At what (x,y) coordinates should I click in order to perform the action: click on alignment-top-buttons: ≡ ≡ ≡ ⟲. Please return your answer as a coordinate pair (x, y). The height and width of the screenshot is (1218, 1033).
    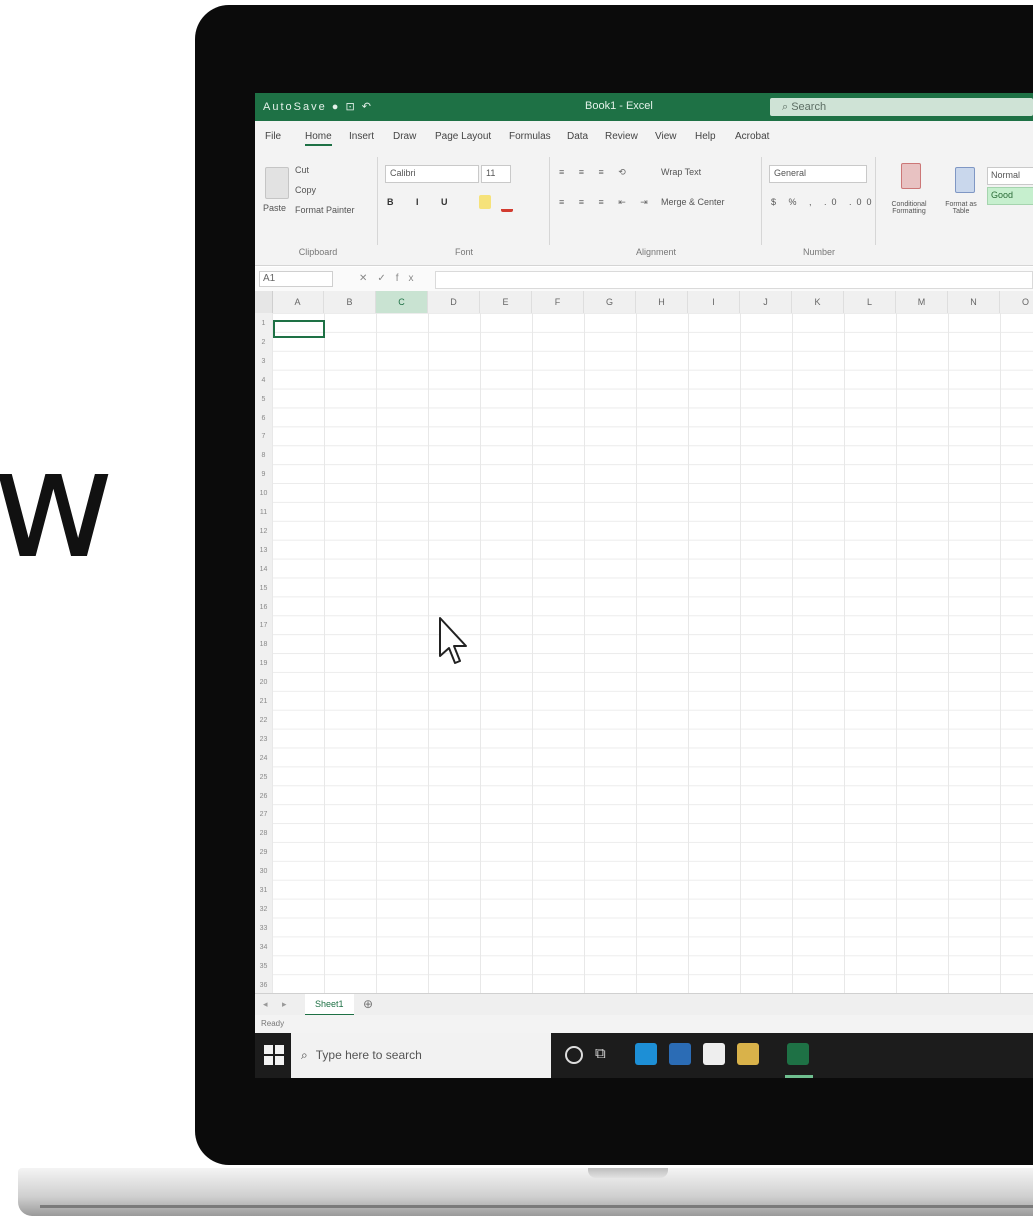
    Looking at the image, I should click on (595, 172).